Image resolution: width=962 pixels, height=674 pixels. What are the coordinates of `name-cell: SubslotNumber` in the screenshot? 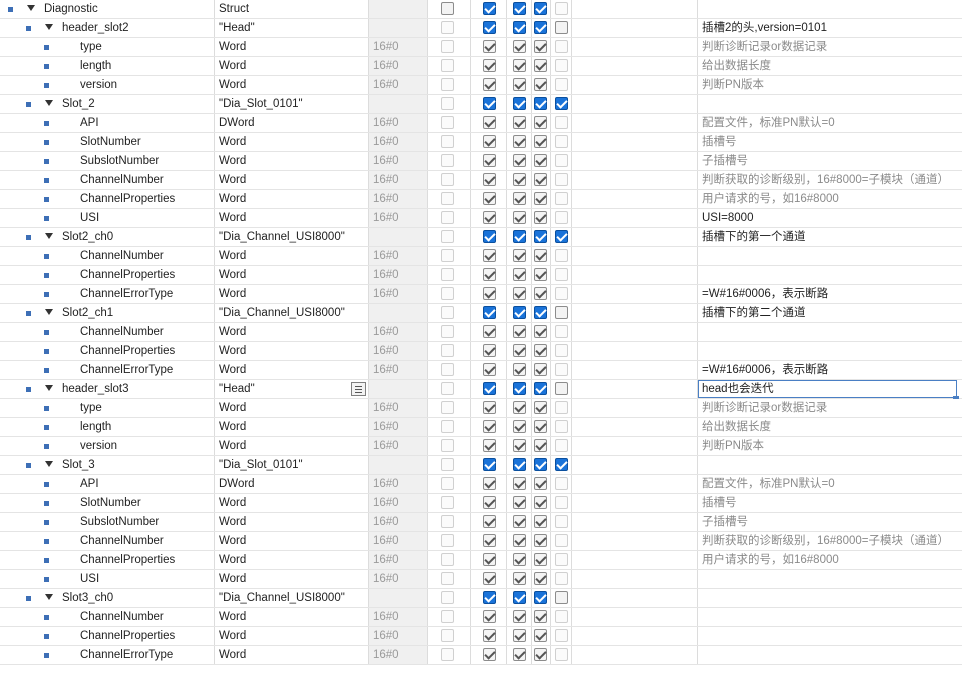 It's located at (107, 161).